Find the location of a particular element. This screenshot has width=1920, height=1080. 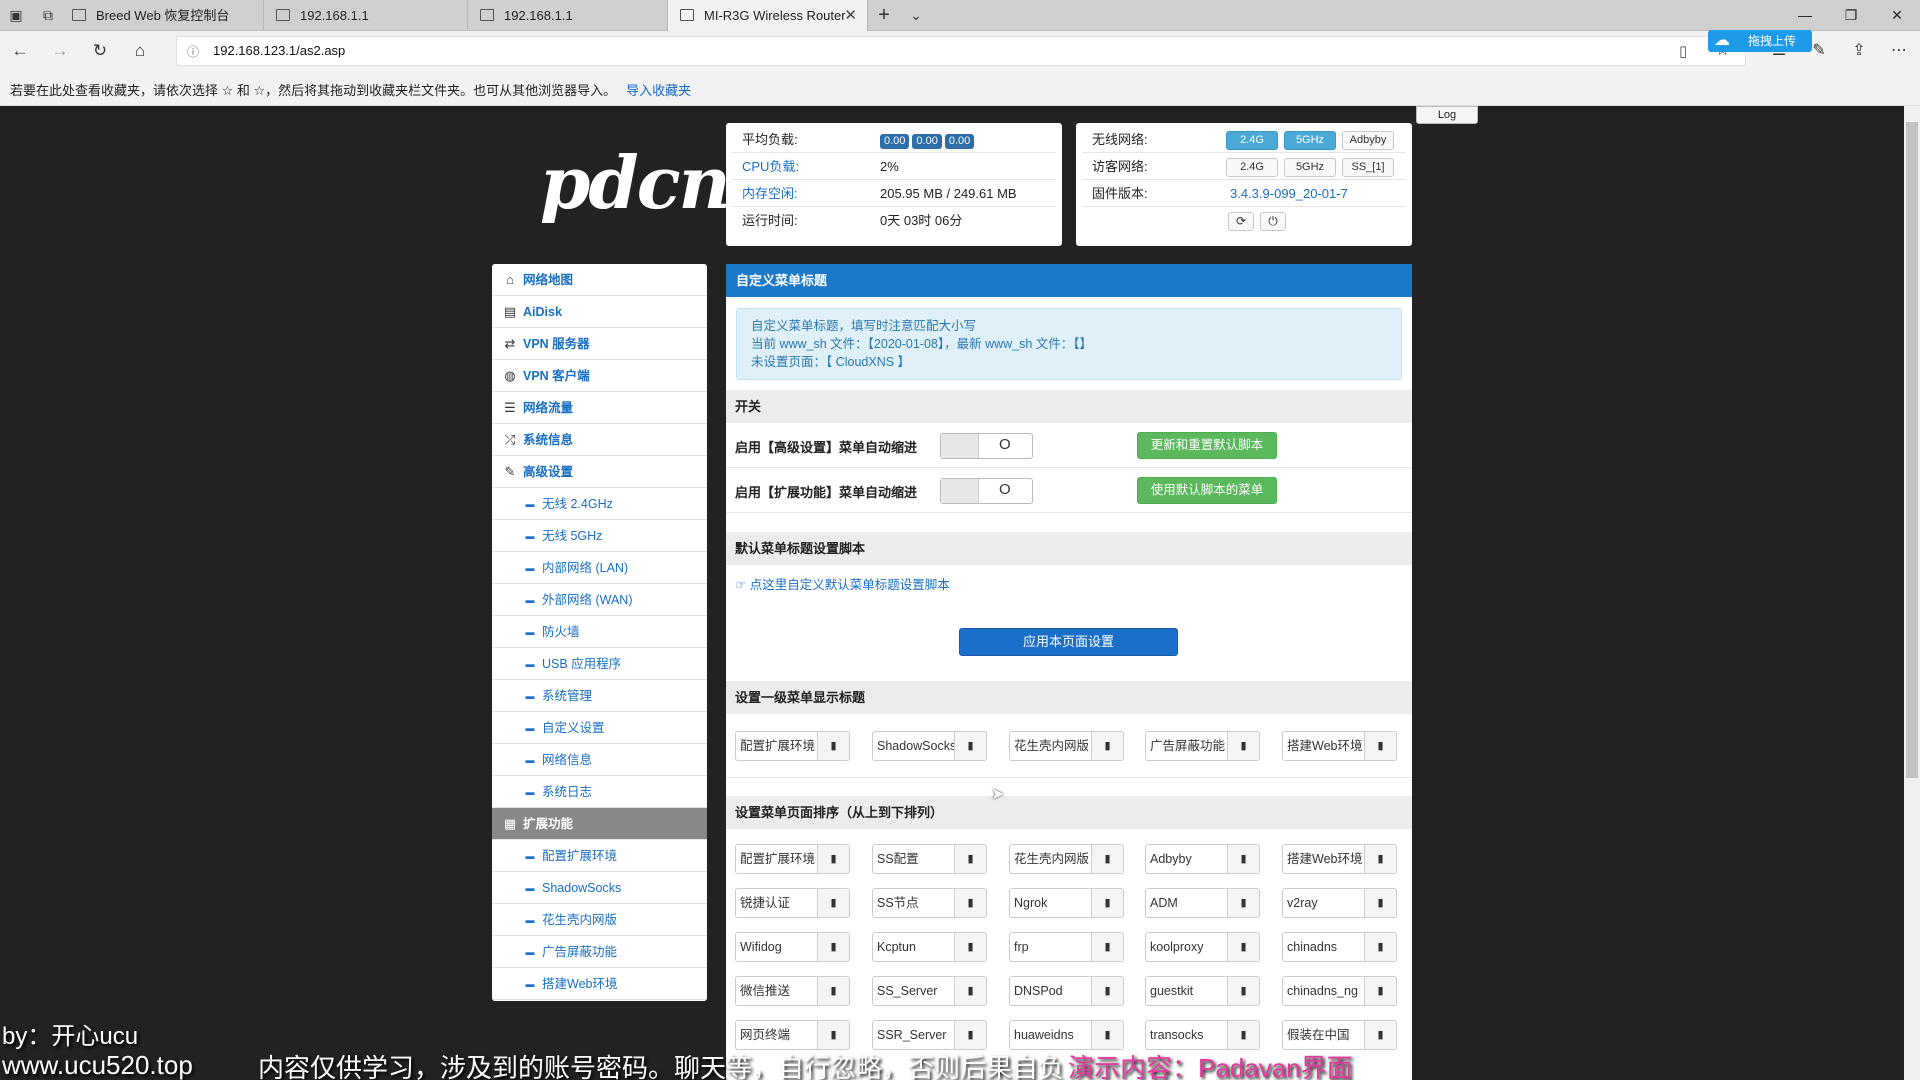

sidebar-subitem-advanced-8: ▬ 网络信息 is located at coordinates (599, 760).